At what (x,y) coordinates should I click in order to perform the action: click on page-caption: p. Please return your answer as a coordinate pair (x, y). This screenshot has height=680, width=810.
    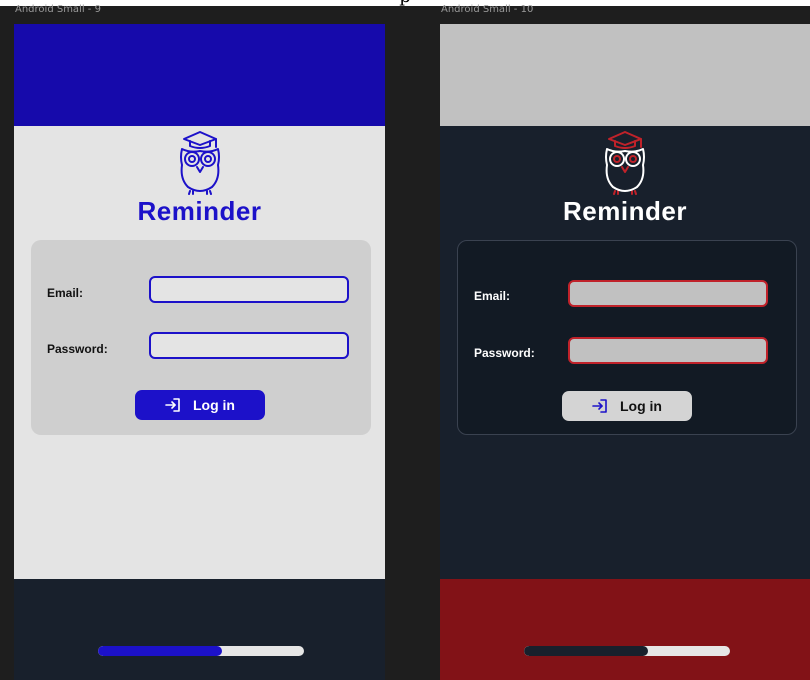
    Looking at the image, I should click on (405, 3).